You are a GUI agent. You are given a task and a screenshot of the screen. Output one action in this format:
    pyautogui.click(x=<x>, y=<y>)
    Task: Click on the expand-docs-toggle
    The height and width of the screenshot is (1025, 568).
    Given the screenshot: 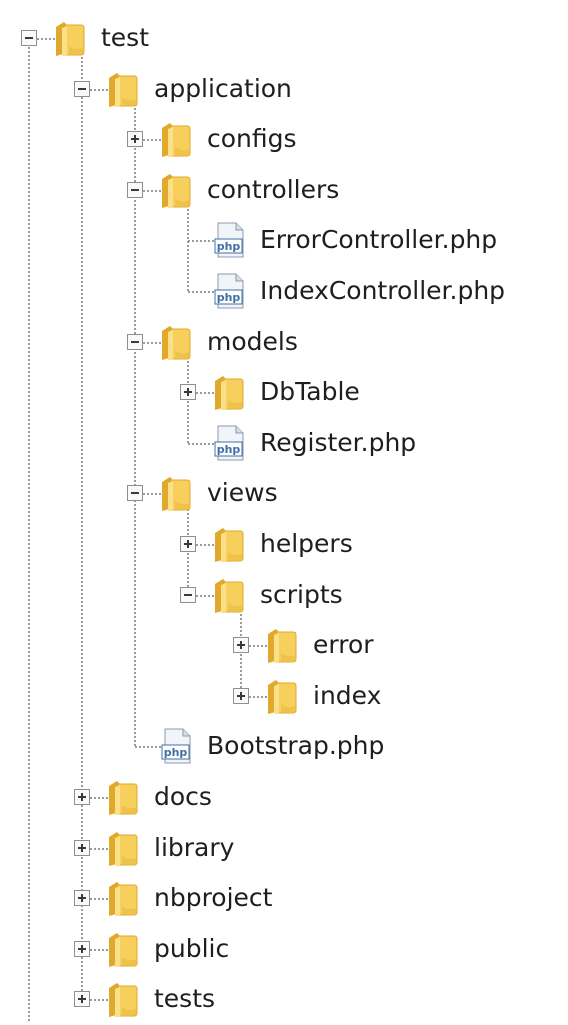 What is the action you would take?
    pyautogui.click(x=82, y=797)
    